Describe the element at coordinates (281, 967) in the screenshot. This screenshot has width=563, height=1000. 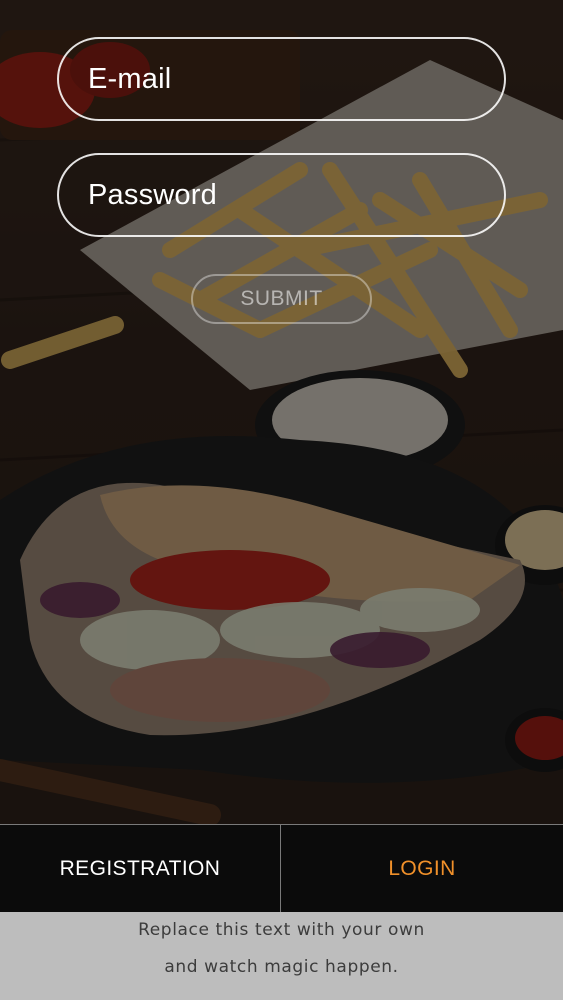
I see `footer-text-line-2: and watch magic happen.` at that location.